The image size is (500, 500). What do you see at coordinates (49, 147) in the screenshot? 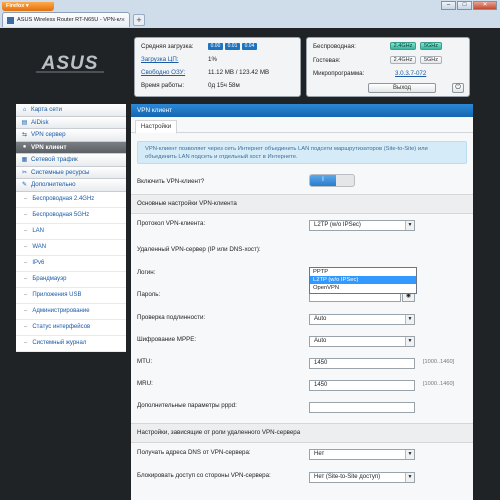
I see `sidebar-item-label: VPN клиент` at bounding box center [49, 147].